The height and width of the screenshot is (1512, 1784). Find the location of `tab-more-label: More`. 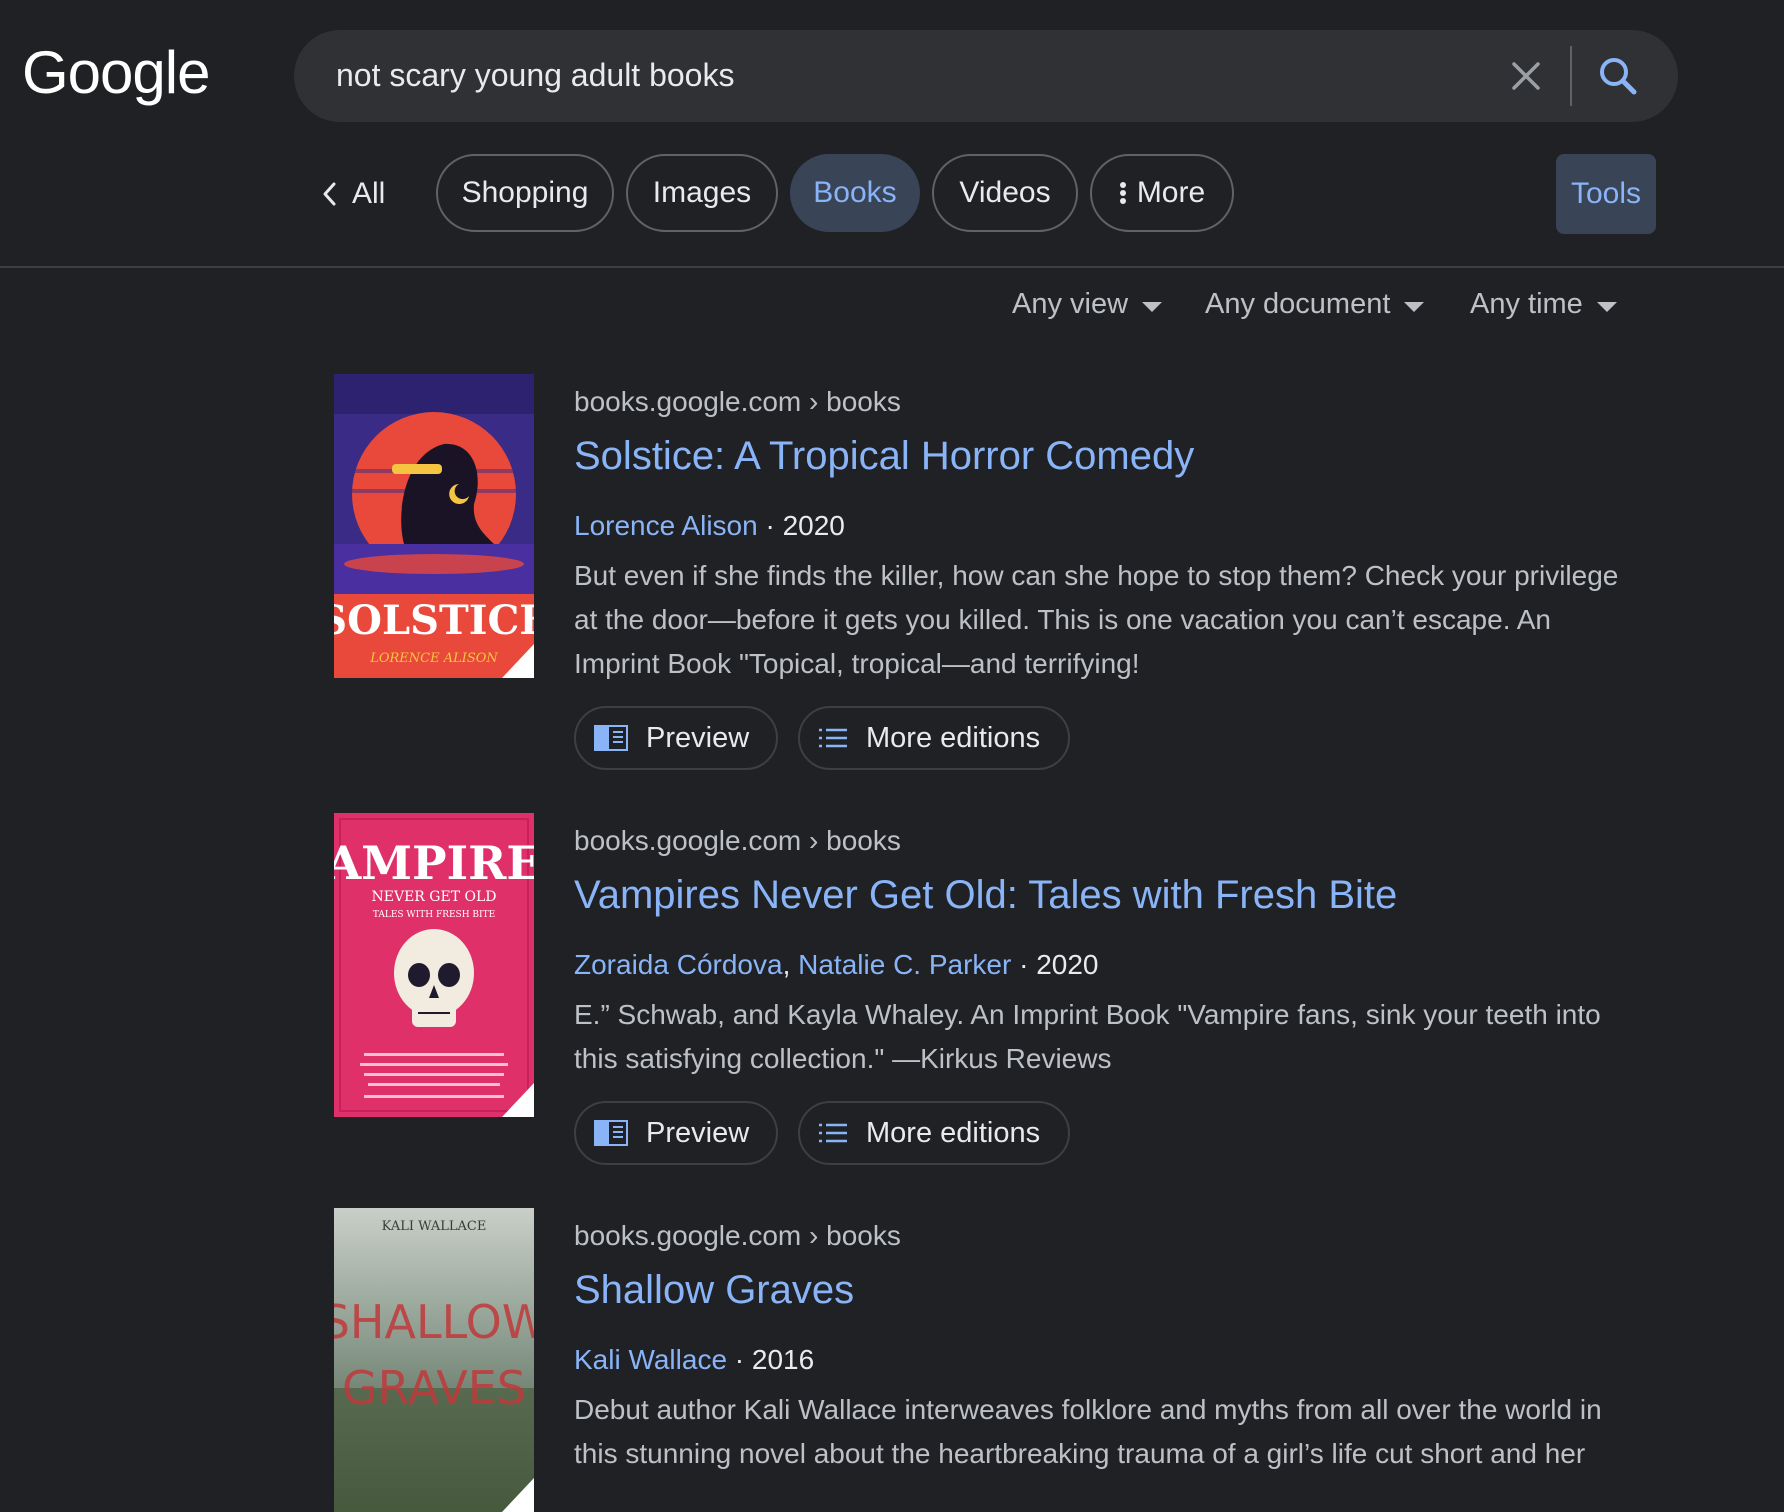

tab-more-label: More is located at coordinates (1171, 192).